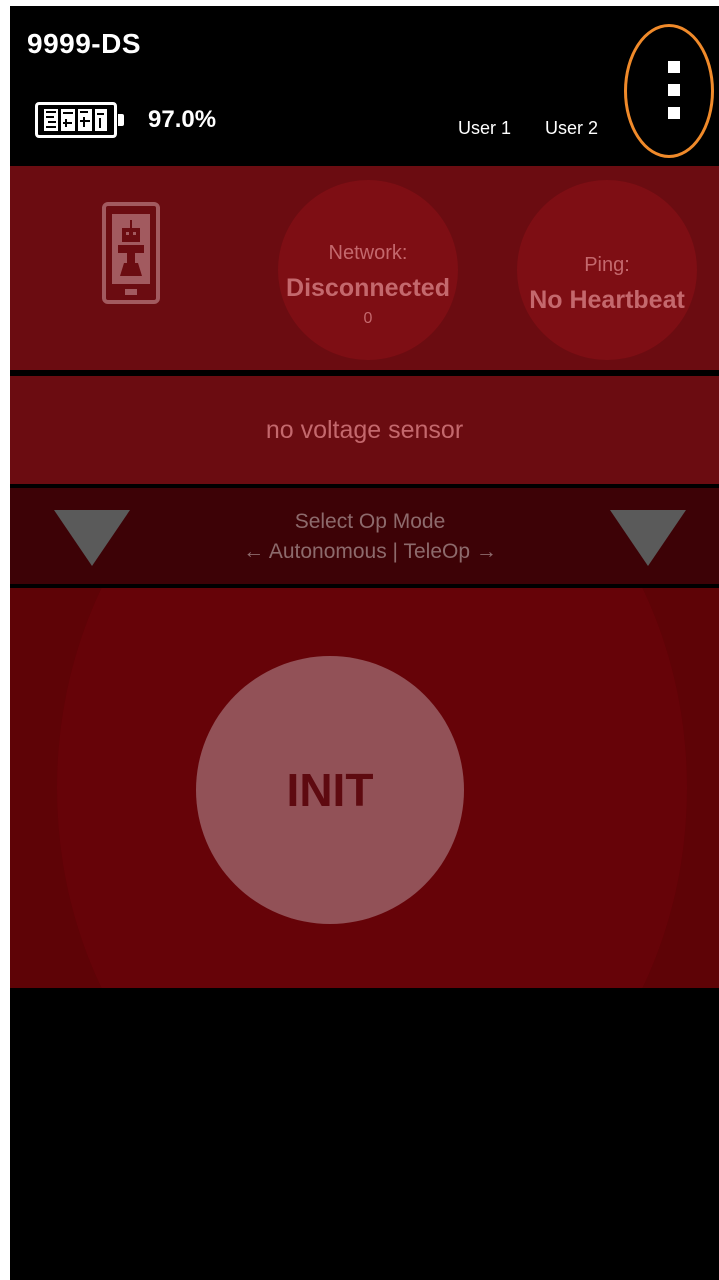 This screenshot has height=1280, width=719. Describe the element at coordinates (607, 265) in the screenshot. I see `ping-label: Ping:` at that location.